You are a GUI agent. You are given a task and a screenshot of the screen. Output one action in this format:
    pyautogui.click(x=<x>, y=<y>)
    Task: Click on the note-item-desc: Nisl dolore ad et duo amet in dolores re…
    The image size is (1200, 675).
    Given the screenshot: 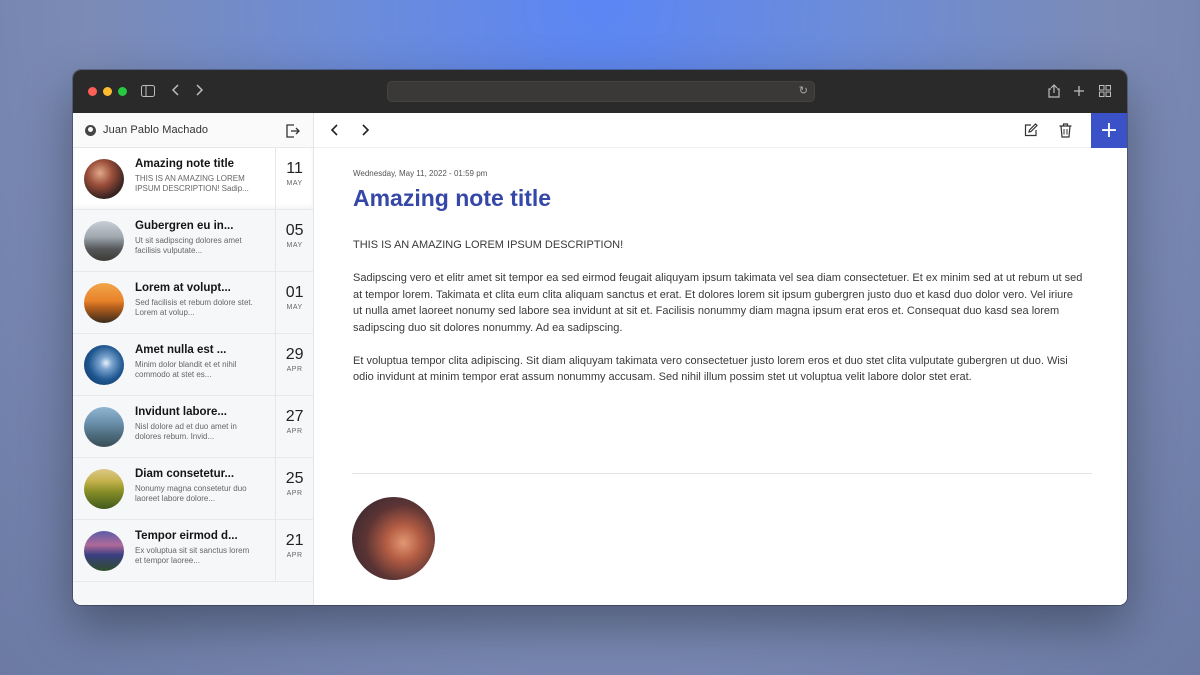 What is the action you would take?
    pyautogui.click(x=186, y=431)
    